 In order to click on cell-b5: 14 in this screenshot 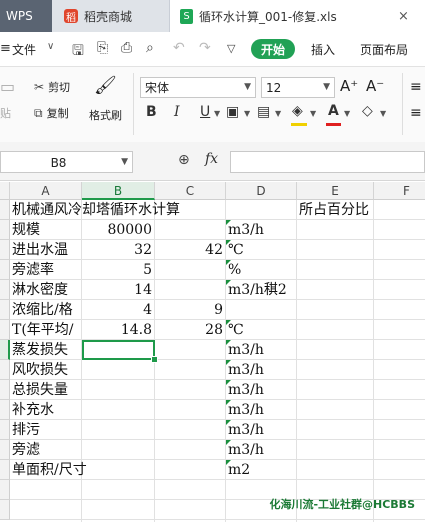, I will do `click(117, 290)`.